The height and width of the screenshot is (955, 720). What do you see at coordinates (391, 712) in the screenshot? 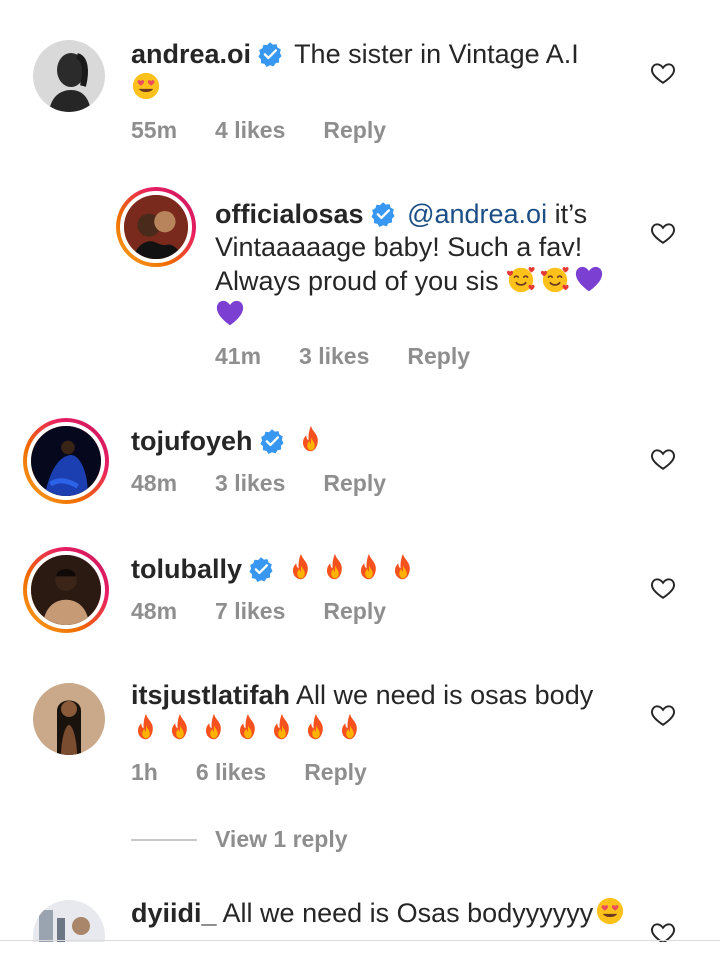
I see `comment-body: itsjustlatifah All we need is osas body` at bounding box center [391, 712].